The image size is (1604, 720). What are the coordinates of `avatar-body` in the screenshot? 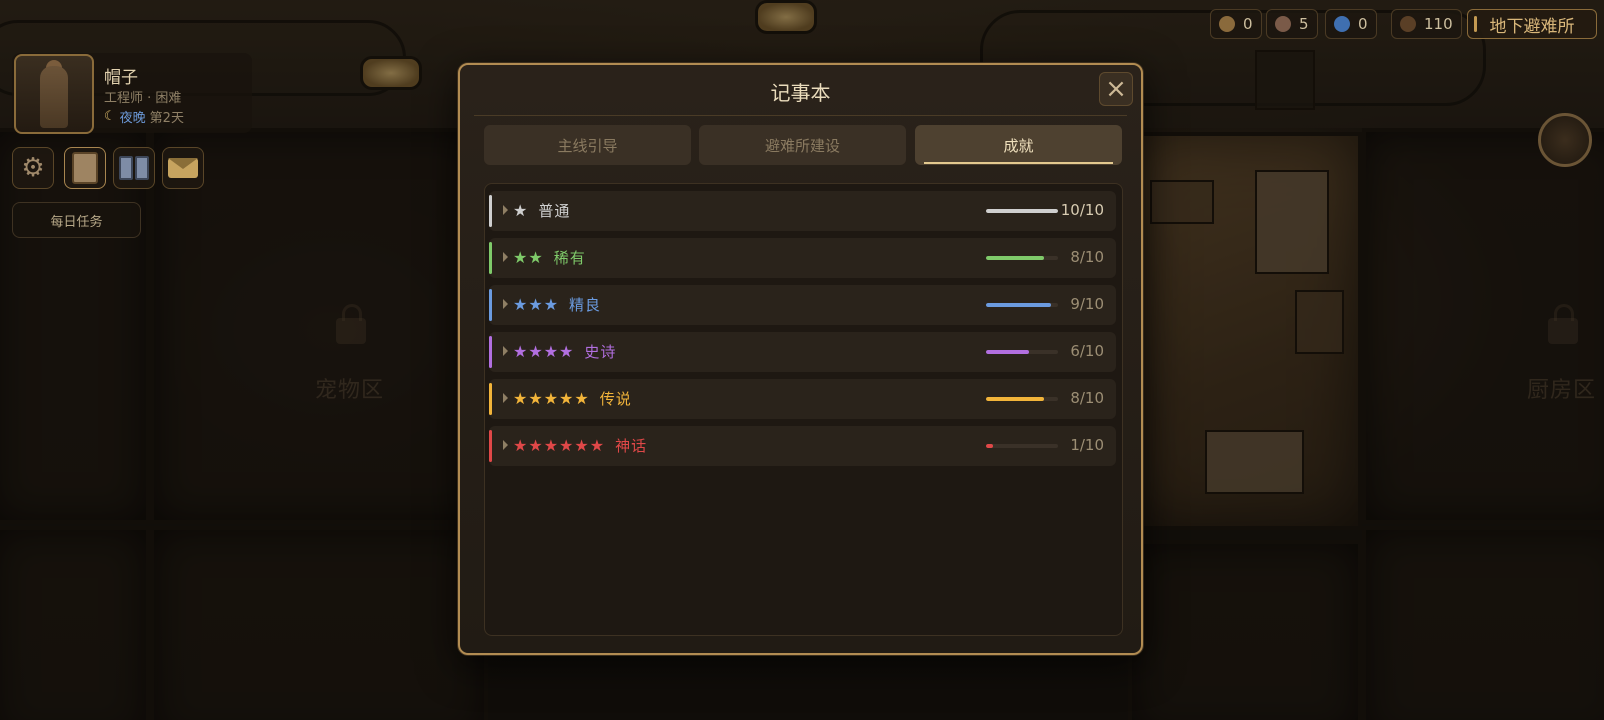 It's located at (54, 97).